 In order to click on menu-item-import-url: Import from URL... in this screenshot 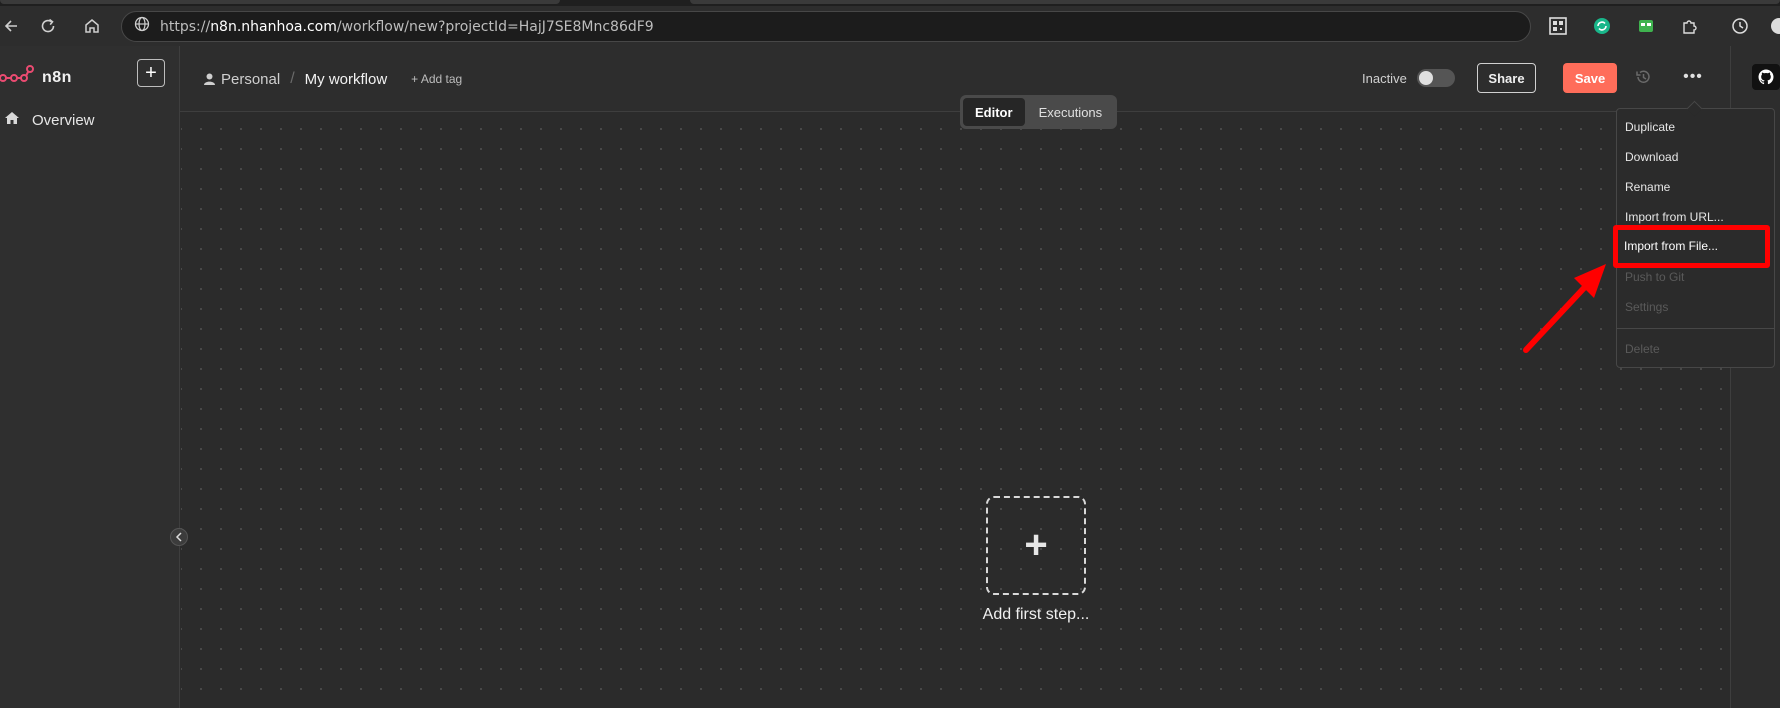, I will do `click(1674, 217)`.